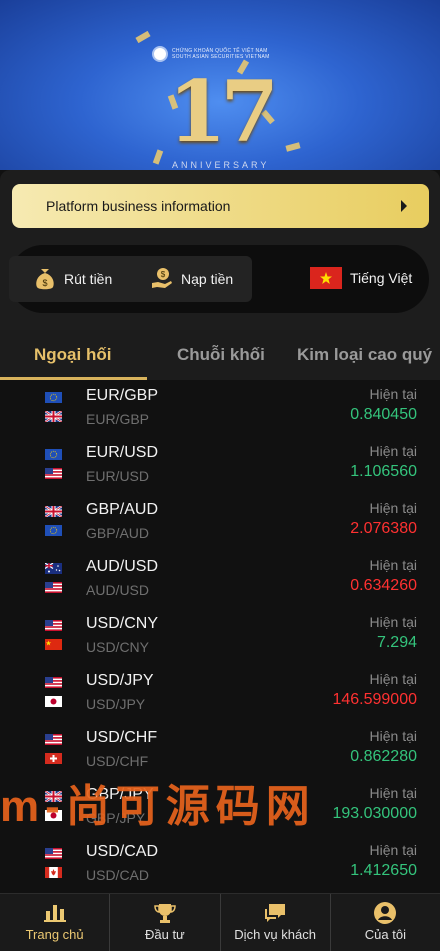 The width and height of the screenshot is (440, 951). I want to click on pair-symbol: USD/CNY, so click(122, 623).